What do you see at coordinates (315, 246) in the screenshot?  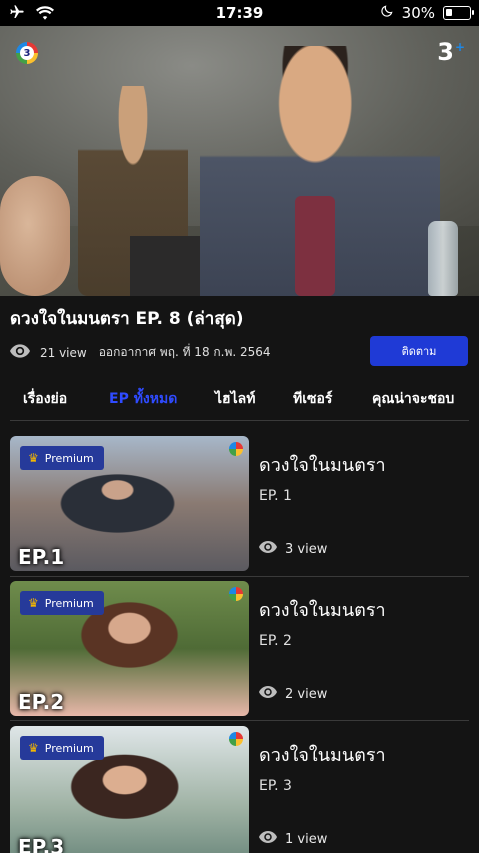 I see `video-frame-shirt` at bounding box center [315, 246].